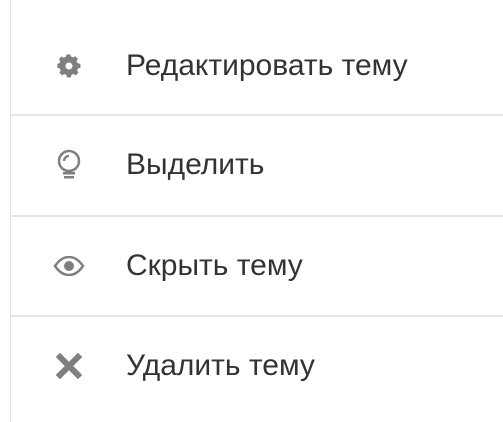 The width and height of the screenshot is (503, 422). What do you see at coordinates (195, 164) in the screenshot?
I see `menu-item-label: Выделить` at bounding box center [195, 164].